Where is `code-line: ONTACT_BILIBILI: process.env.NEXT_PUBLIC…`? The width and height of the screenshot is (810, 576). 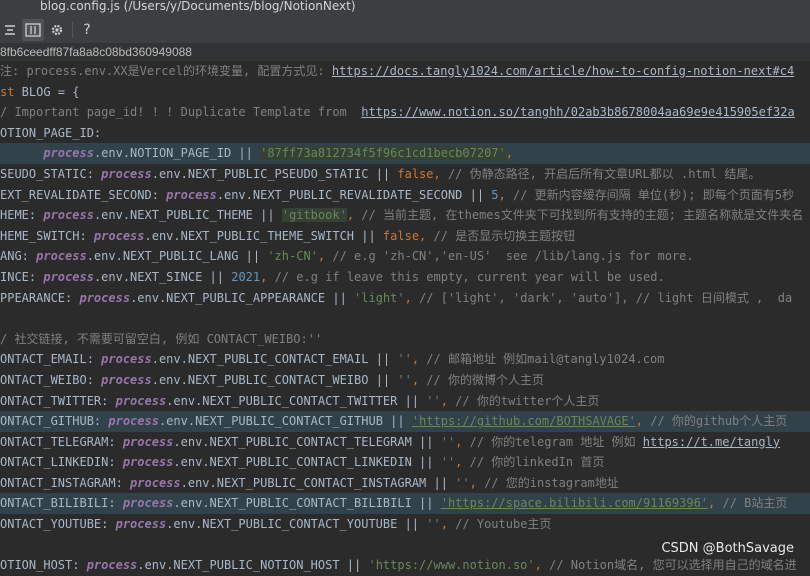 code-line: ONTACT_BILIBILI: process.env.NEXT_PUBLIC… is located at coordinates (405, 504).